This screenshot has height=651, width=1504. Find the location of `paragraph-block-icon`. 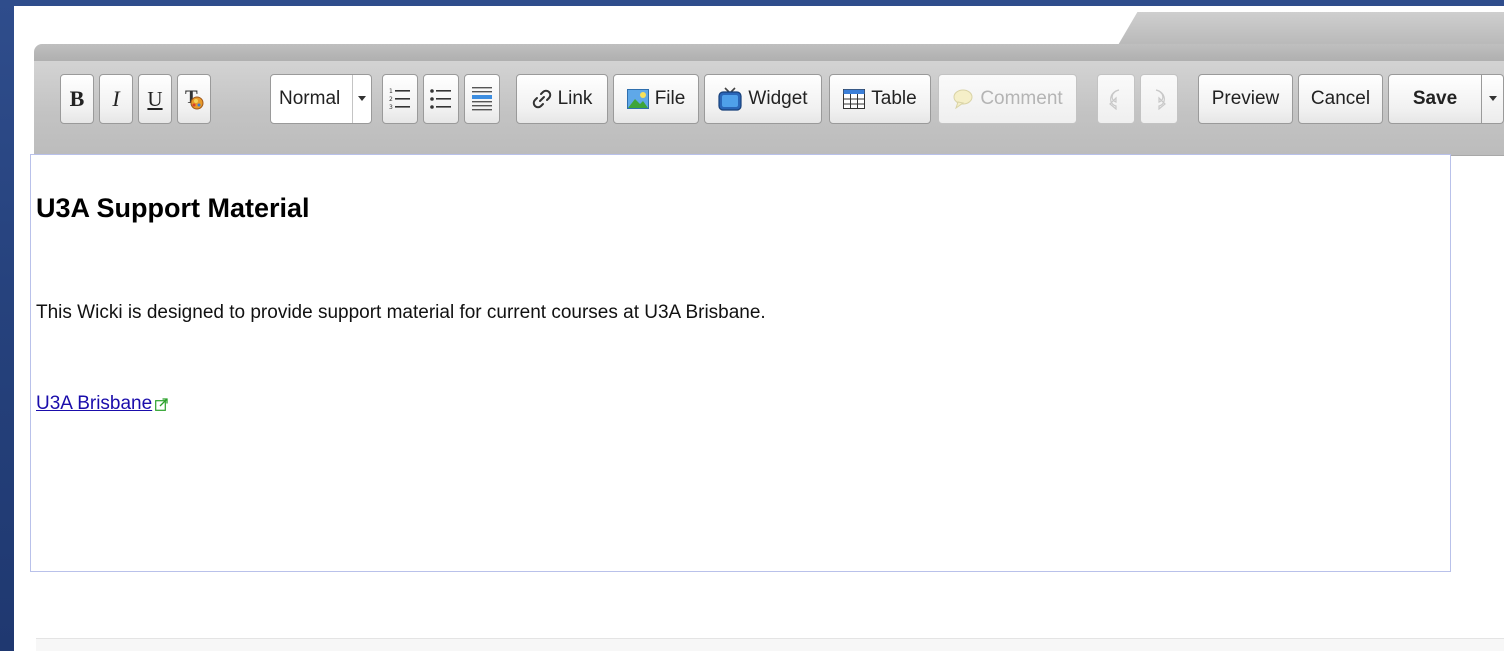

paragraph-block-icon is located at coordinates (482, 99).